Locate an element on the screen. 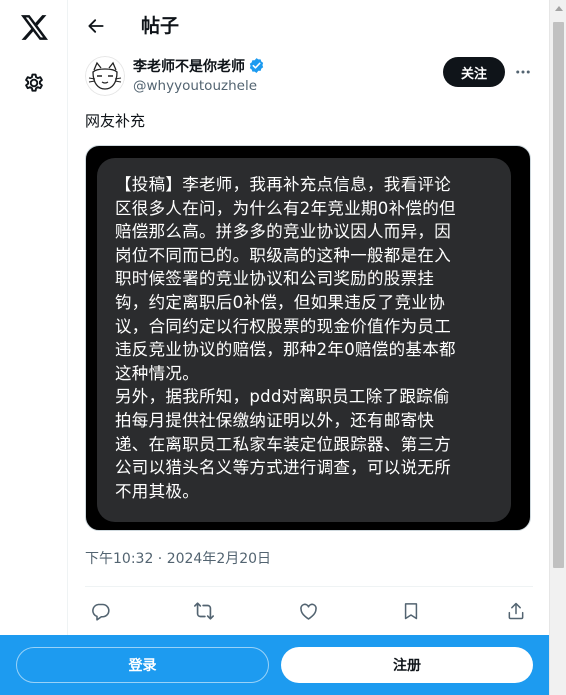 The image size is (566, 695). post-author: 李老师不是你老师 @whyyoutouzhele 关注 is located at coordinates (310, 78).